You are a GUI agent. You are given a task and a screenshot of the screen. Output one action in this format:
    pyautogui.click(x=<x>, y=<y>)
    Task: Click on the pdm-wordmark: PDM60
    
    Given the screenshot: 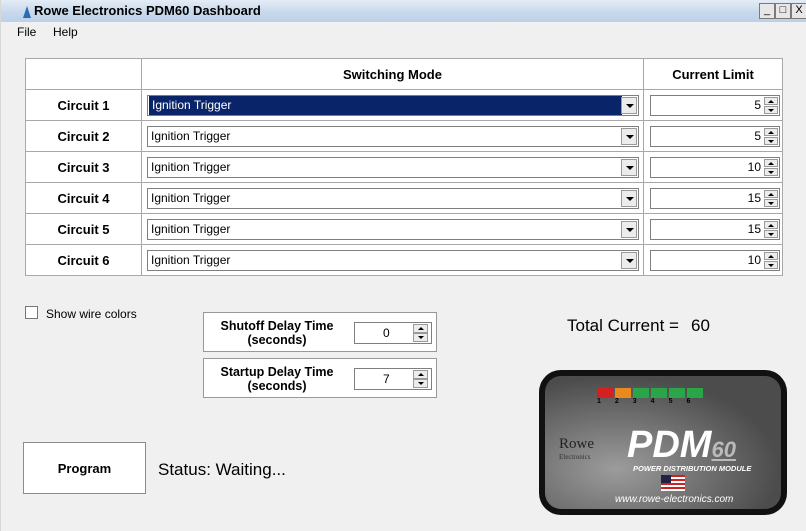 What is the action you would take?
    pyautogui.click(x=681, y=445)
    